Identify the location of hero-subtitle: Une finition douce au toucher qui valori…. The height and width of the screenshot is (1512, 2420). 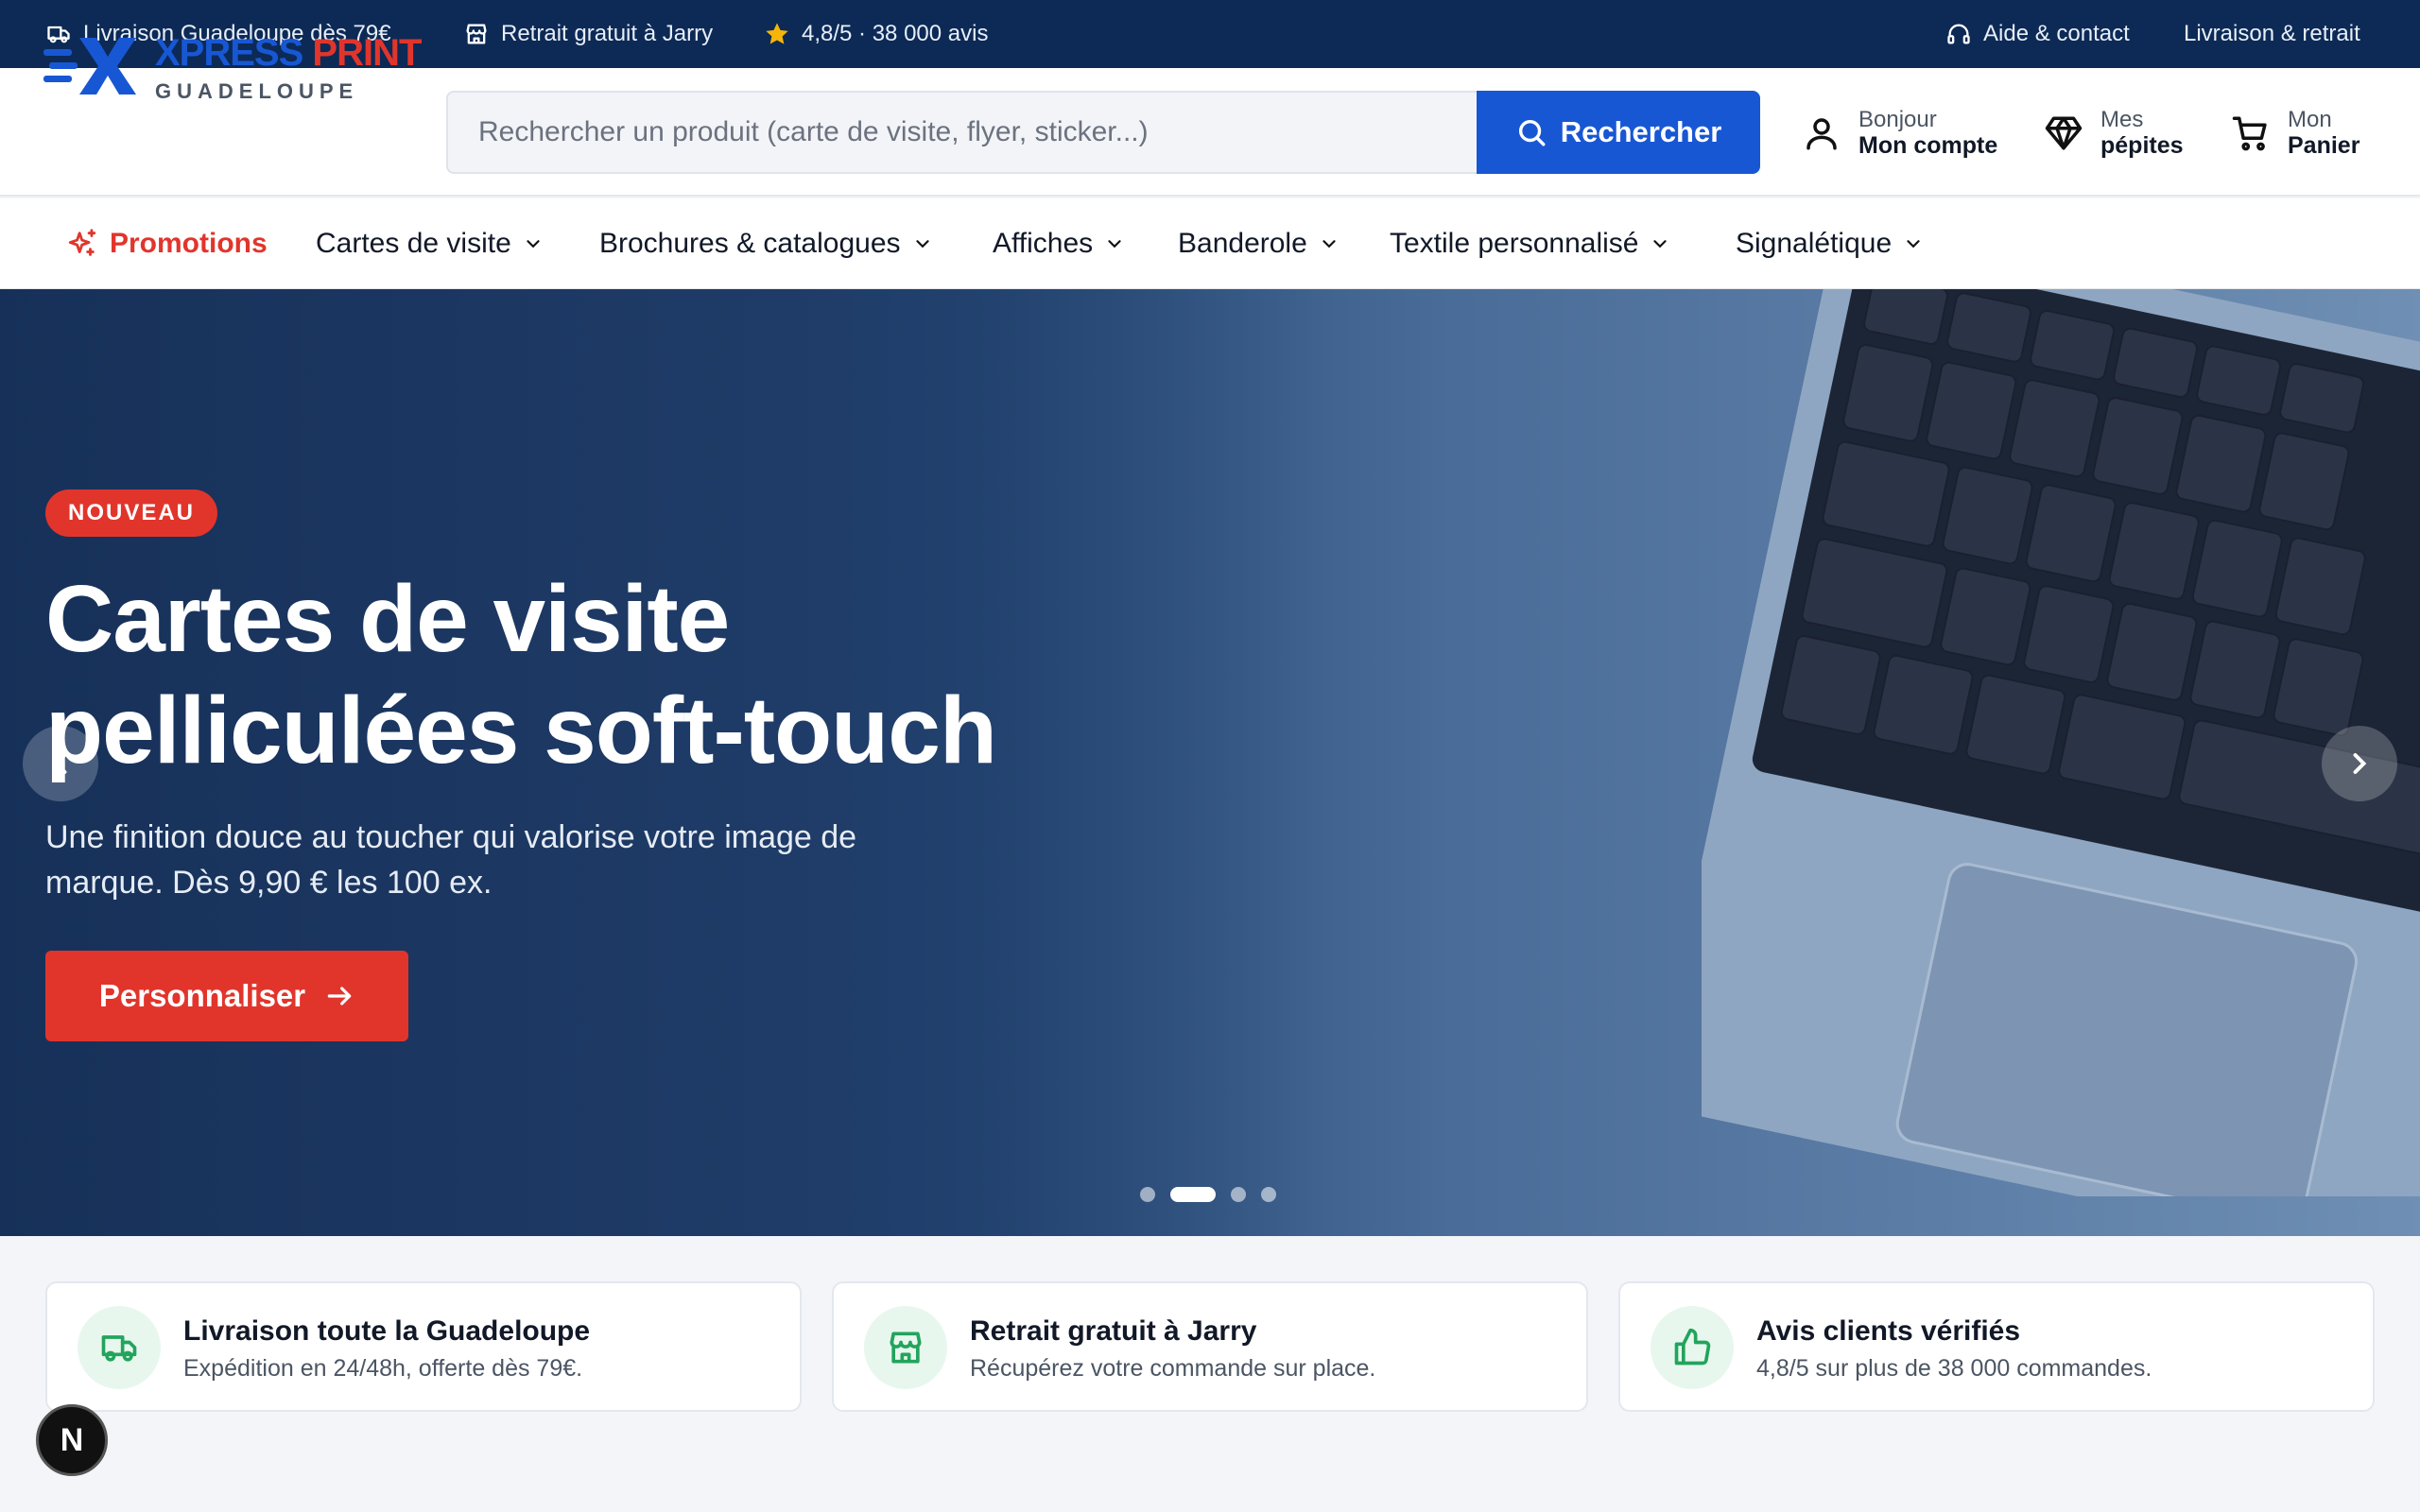
(451, 860).